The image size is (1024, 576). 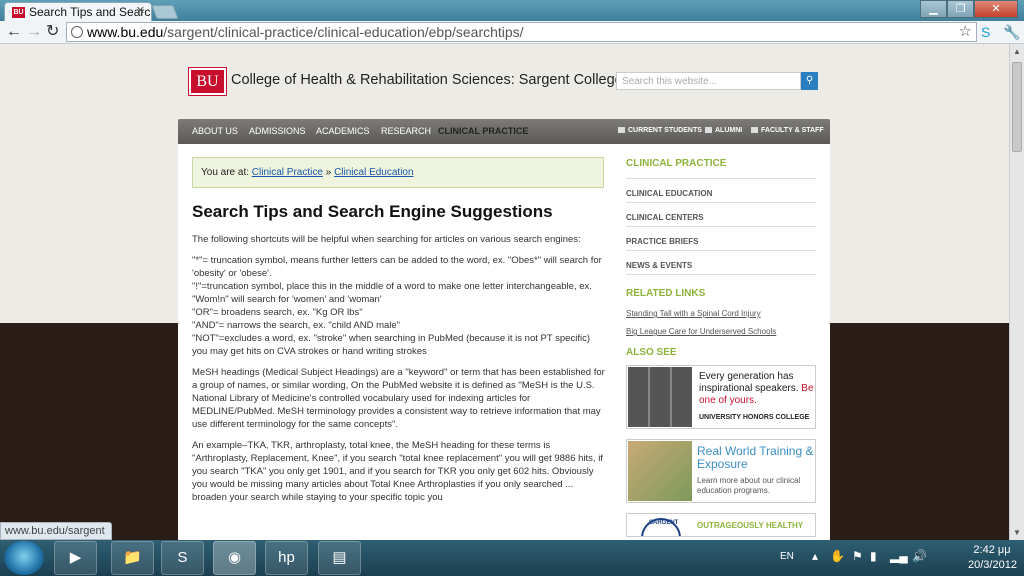 What do you see at coordinates (52, 32) in the screenshot?
I see `reload-icon: ↻` at bounding box center [52, 32].